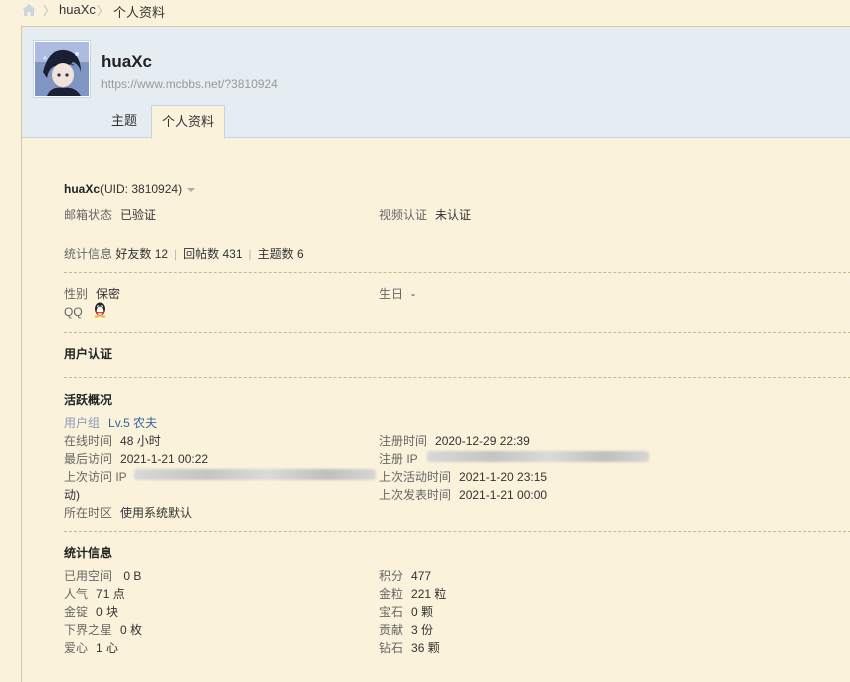 The image size is (850, 682). What do you see at coordinates (29, 10) in the screenshot?
I see `home-icon` at bounding box center [29, 10].